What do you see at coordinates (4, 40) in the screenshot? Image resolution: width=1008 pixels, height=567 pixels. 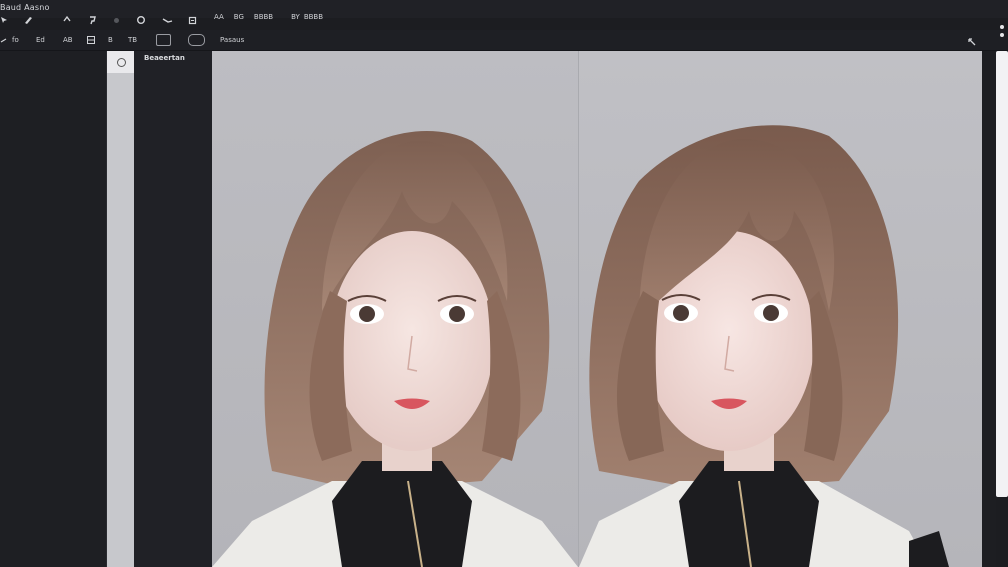 I see `arrow-icon` at bounding box center [4, 40].